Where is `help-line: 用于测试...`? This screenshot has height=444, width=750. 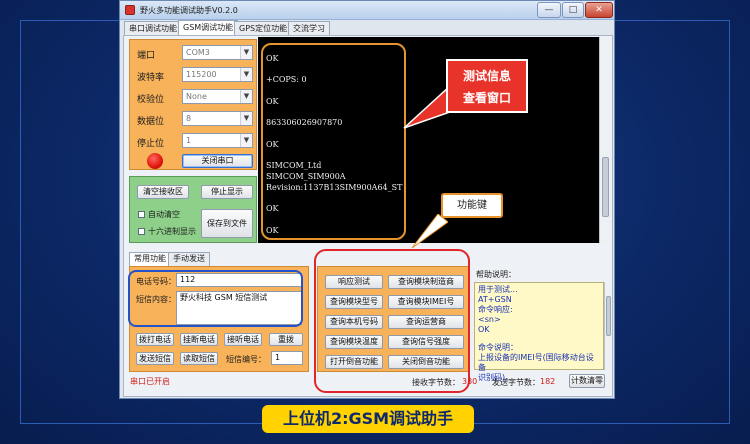
help-line: 用于测试... is located at coordinates (498, 289).